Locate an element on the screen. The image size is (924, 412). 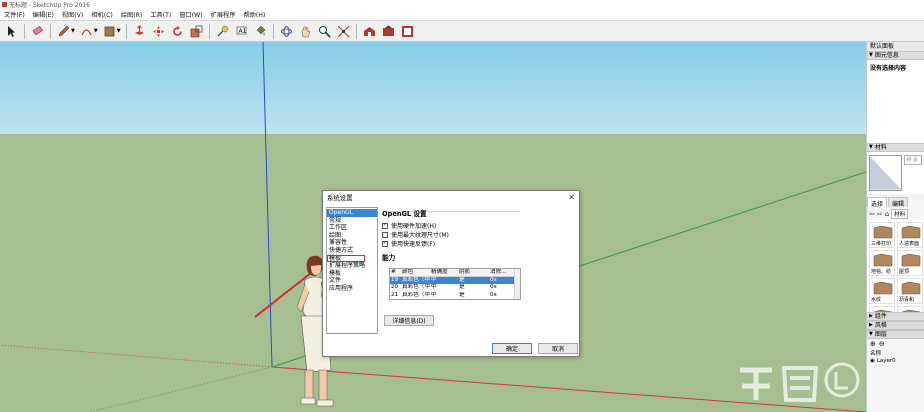
material-tile: 水纹 is located at coordinates (882, 291).